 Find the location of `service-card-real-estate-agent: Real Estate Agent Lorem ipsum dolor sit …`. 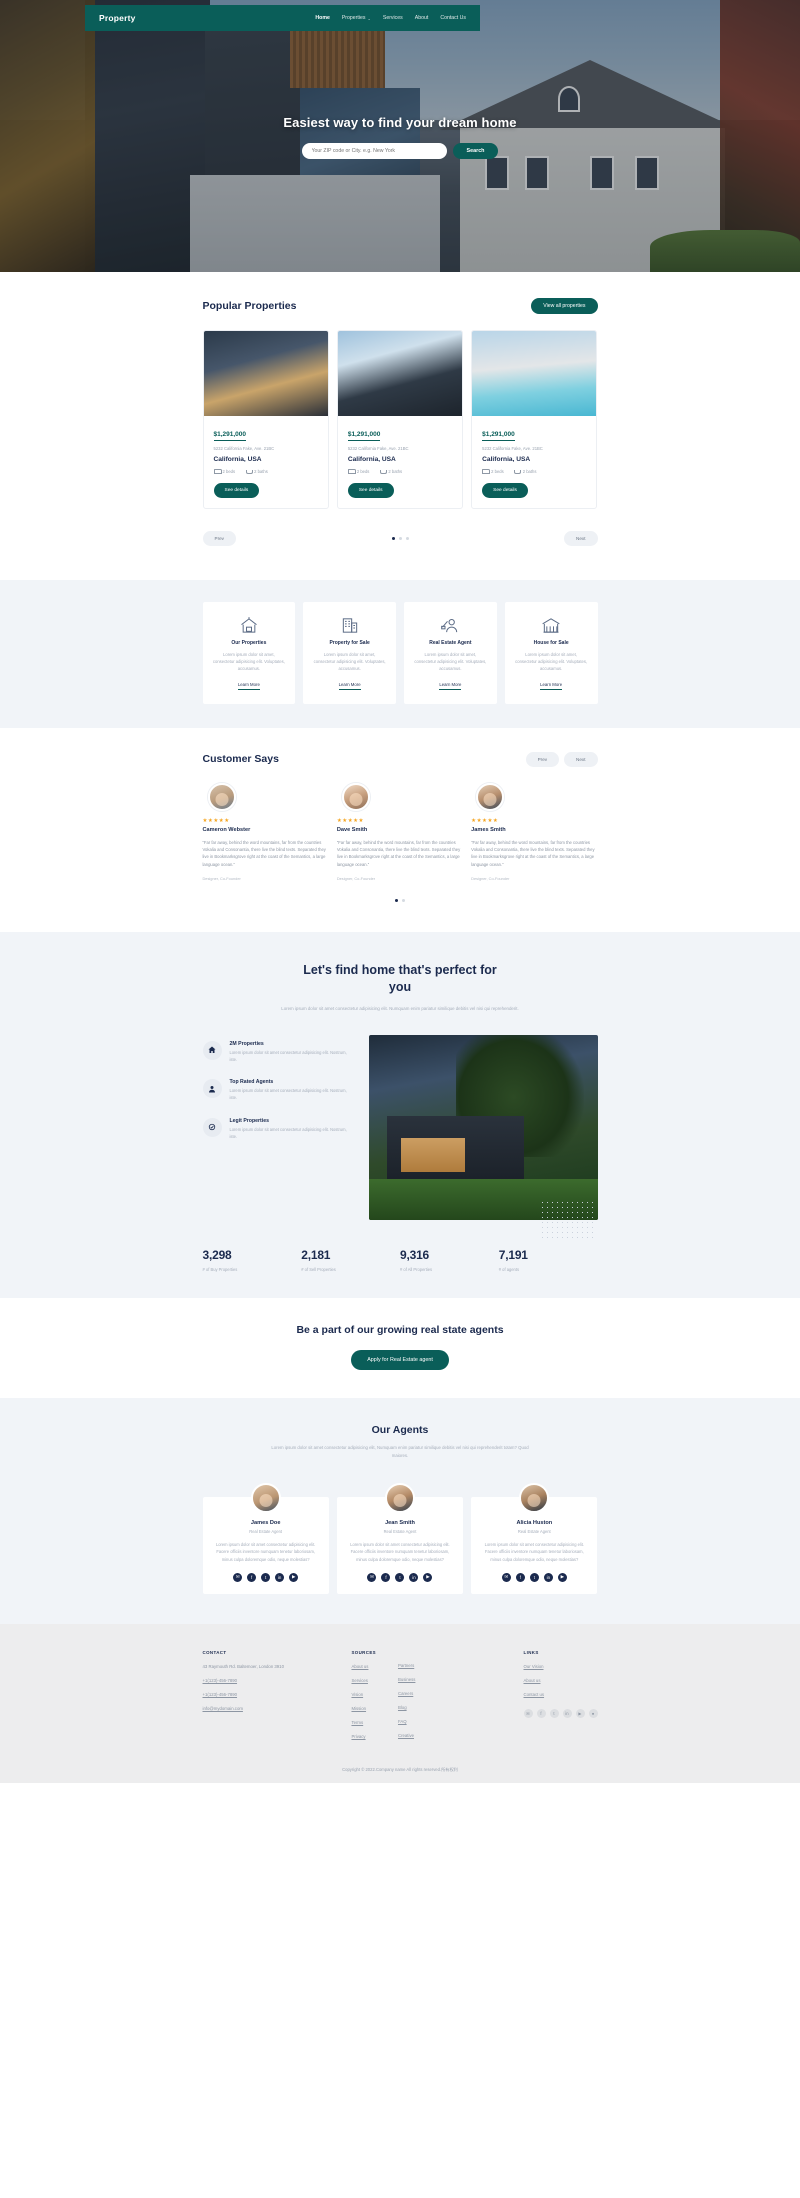

service-card-real-estate-agent: Real Estate Agent Lorem ipsum dolor sit … is located at coordinates (450, 653).